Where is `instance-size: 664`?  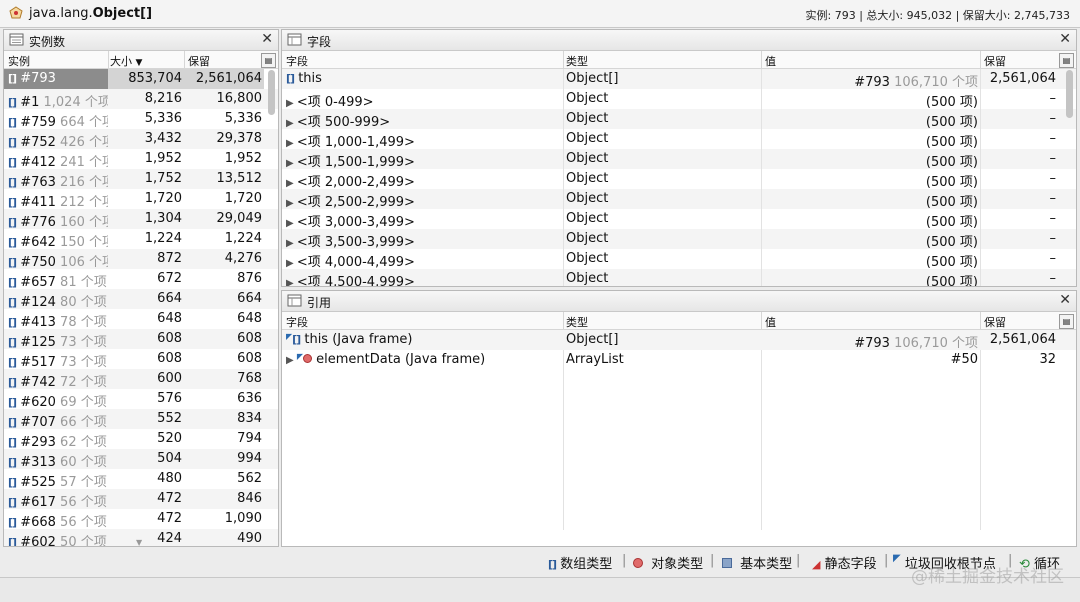
instance-size: 664 is located at coordinates (169, 298).